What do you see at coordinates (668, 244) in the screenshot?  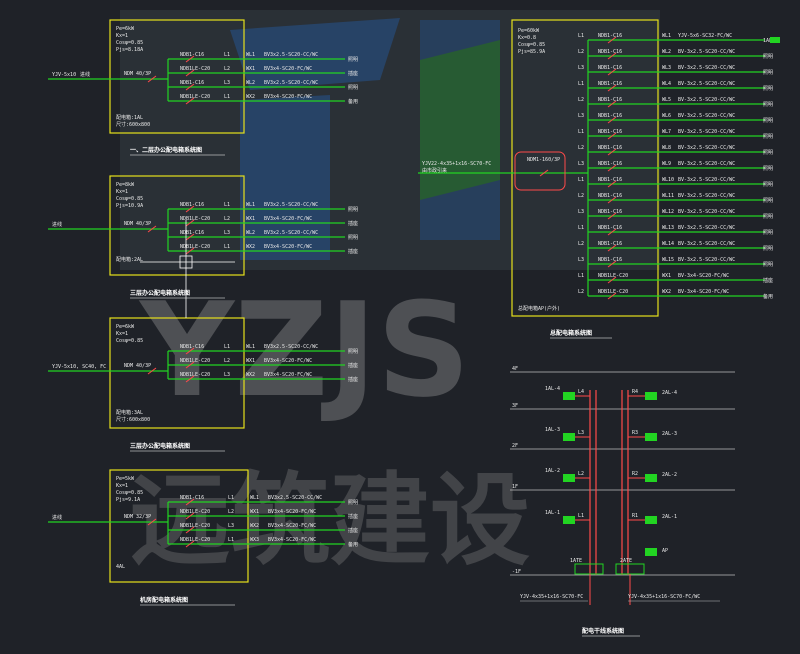 I see `big-circuit-id: WL14` at bounding box center [668, 244].